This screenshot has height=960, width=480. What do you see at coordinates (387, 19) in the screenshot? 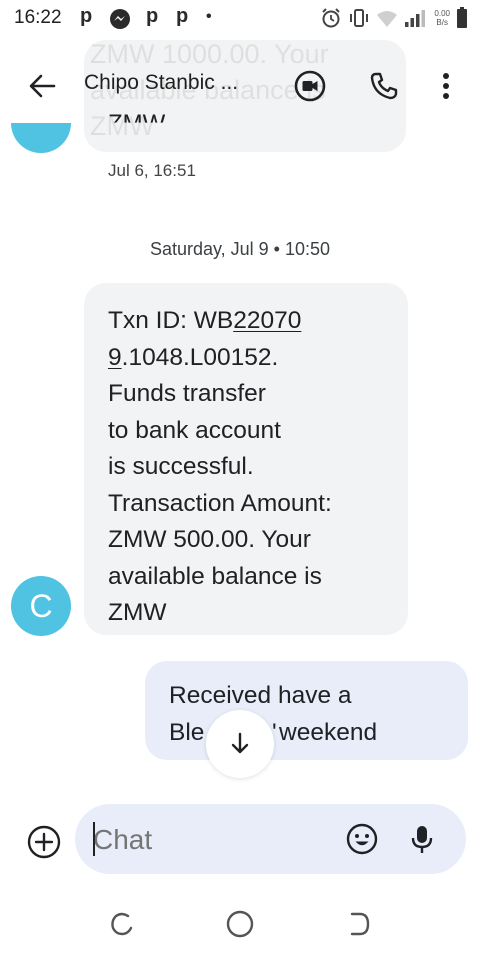
I see `wifi-icon` at bounding box center [387, 19].